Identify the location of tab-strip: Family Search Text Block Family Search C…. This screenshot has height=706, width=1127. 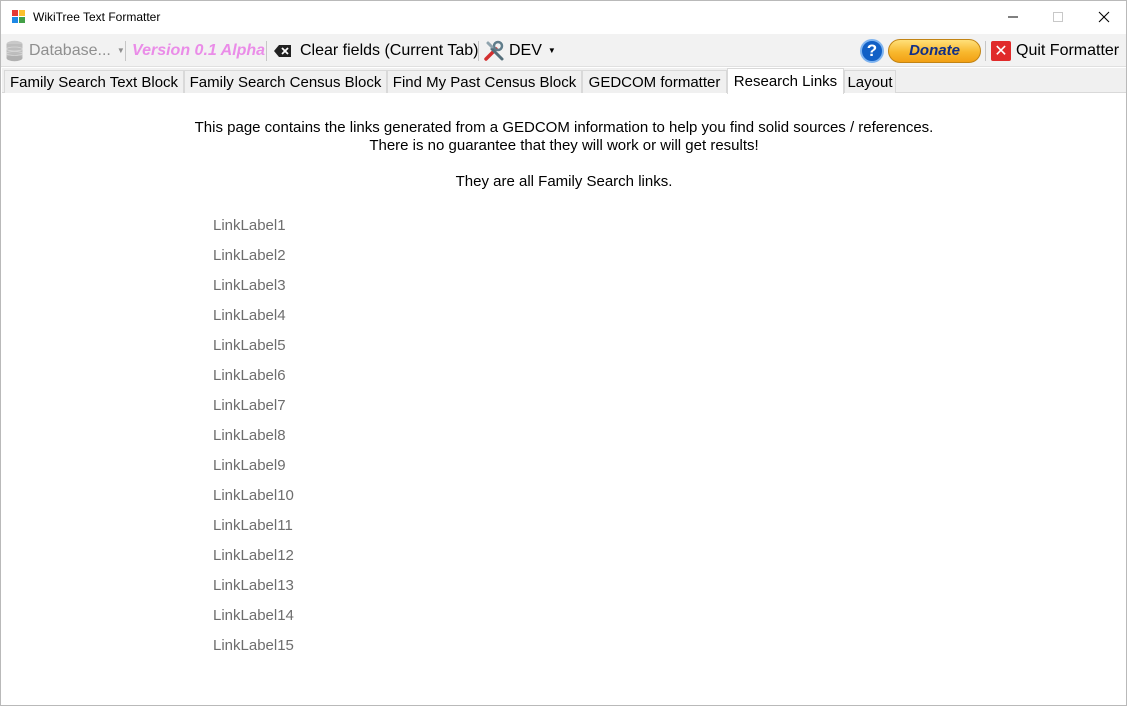
(564, 81).